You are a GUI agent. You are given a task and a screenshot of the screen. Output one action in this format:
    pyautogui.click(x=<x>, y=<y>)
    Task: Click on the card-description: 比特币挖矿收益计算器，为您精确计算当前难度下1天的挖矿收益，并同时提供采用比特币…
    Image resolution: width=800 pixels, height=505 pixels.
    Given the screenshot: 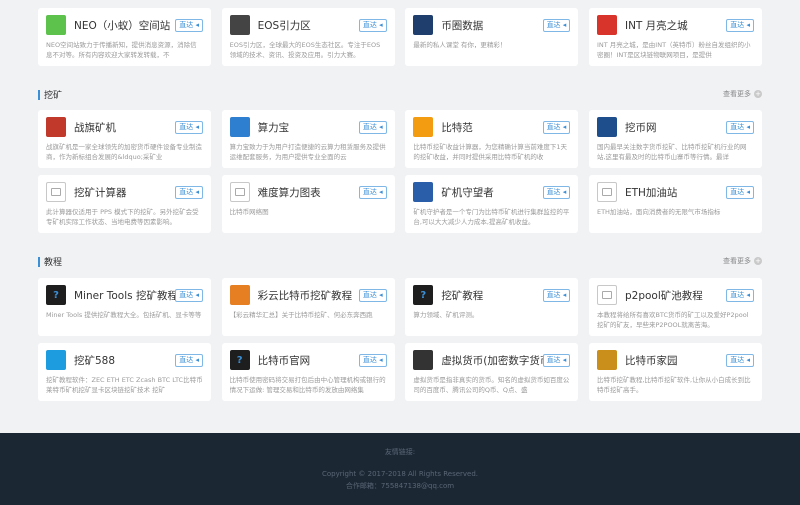 What is the action you would take?
    pyautogui.click(x=490, y=152)
    